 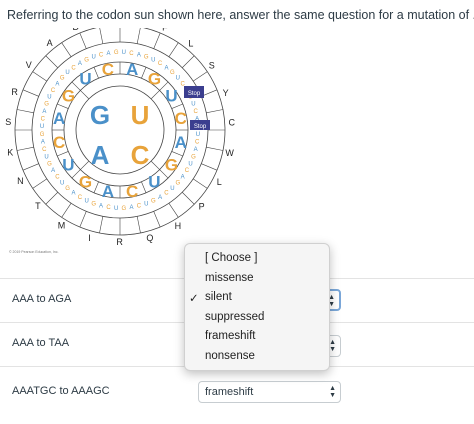 I want to click on amino-acid-label: S, so click(x=212, y=66).